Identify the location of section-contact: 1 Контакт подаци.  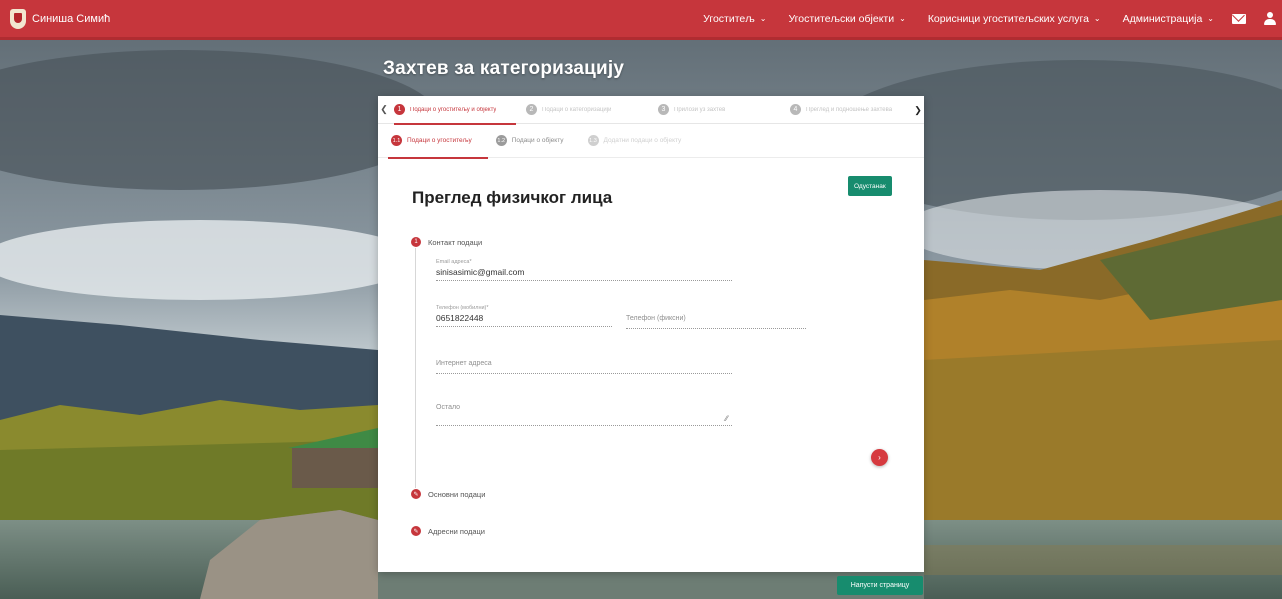
(446, 242).